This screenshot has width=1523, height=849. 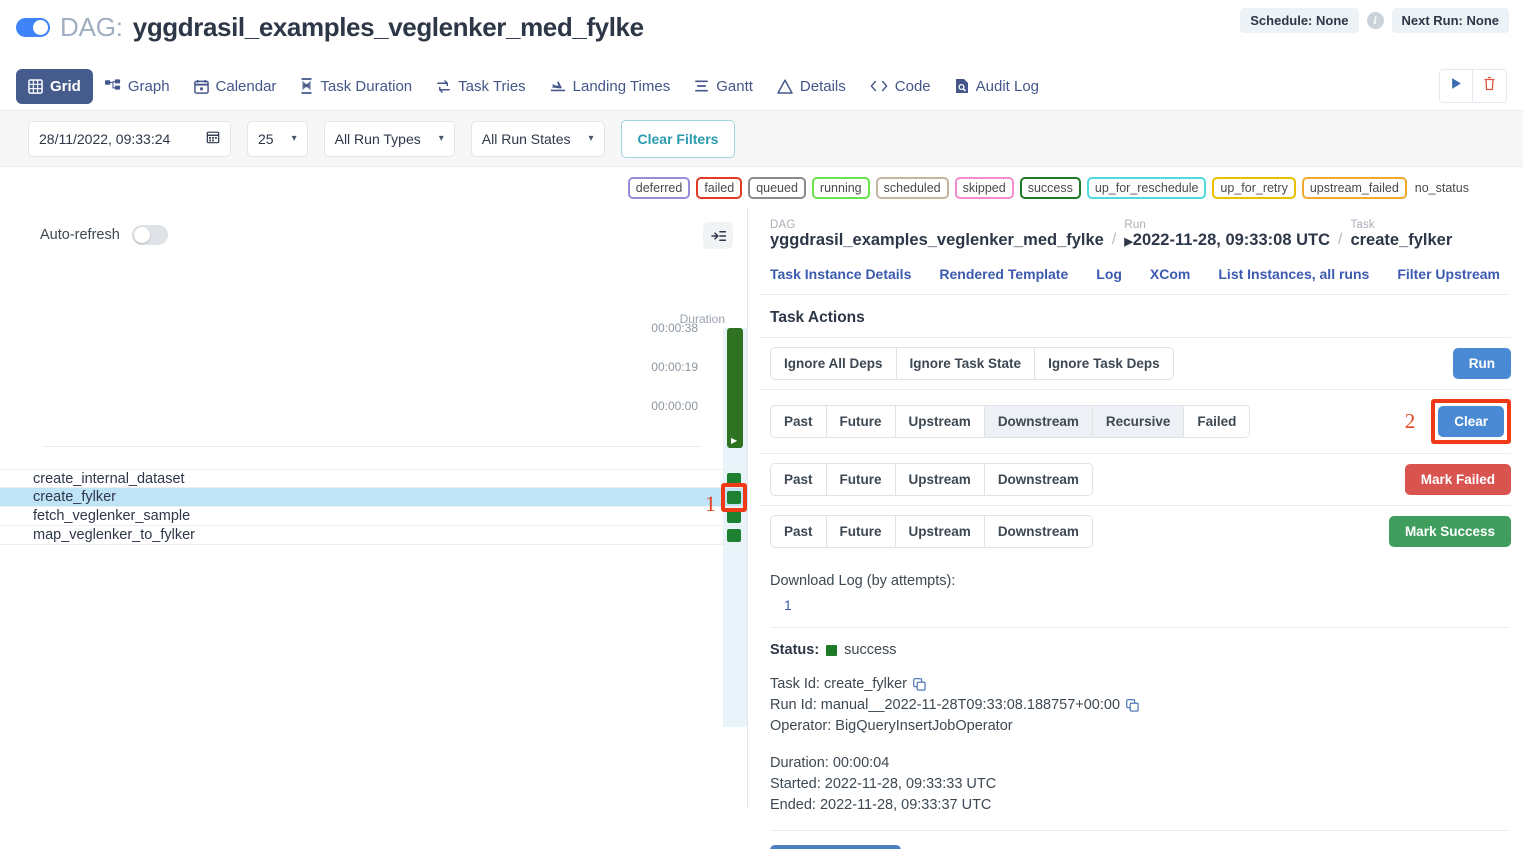 What do you see at coordinates (1457, 479) in the screenshot?
I see `mark-failed-button: Mark Failed` at bounding box center [1457, 479].